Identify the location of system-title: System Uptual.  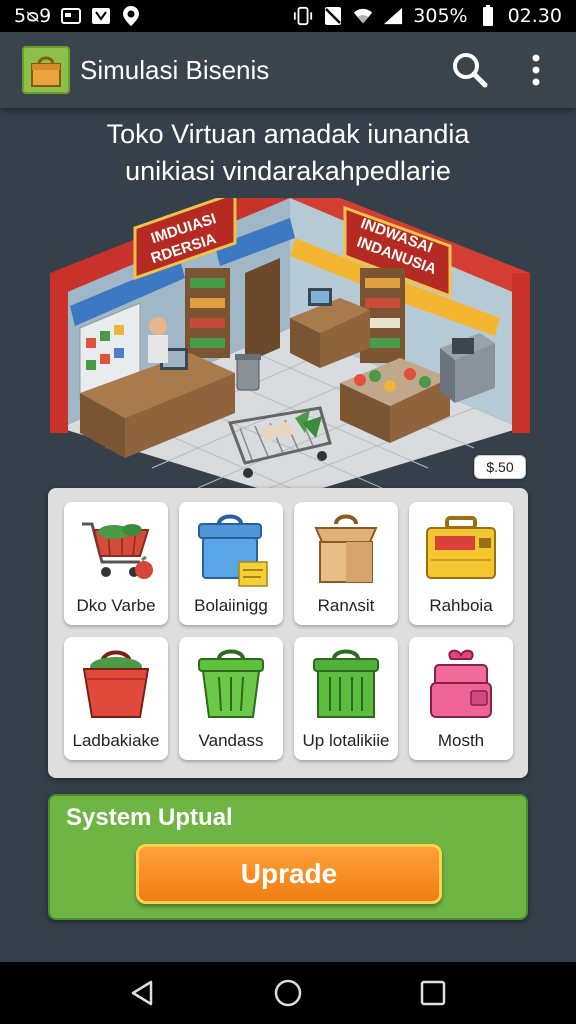
(149, 817).